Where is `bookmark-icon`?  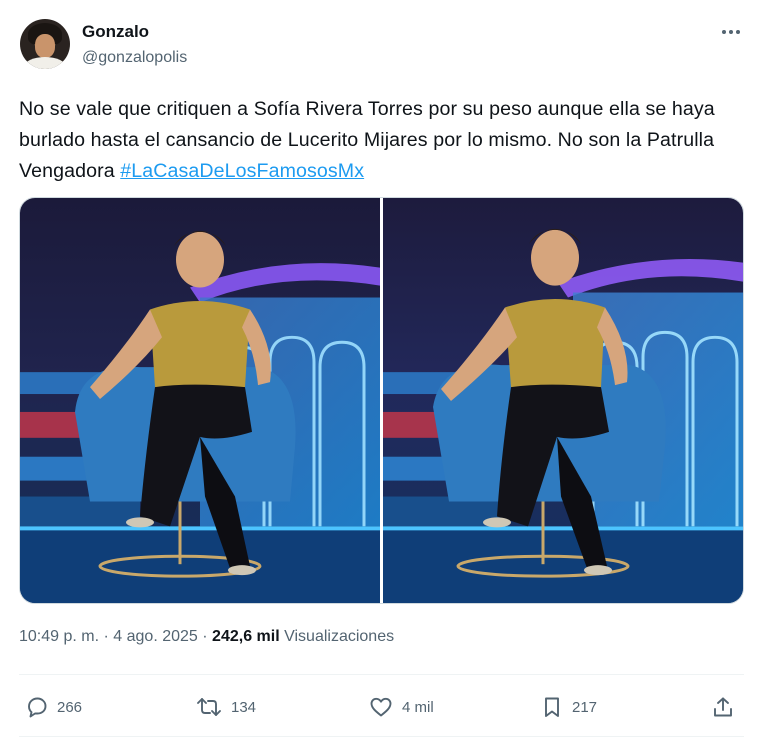
bookmark-icon is located at coordinates (552, 707).